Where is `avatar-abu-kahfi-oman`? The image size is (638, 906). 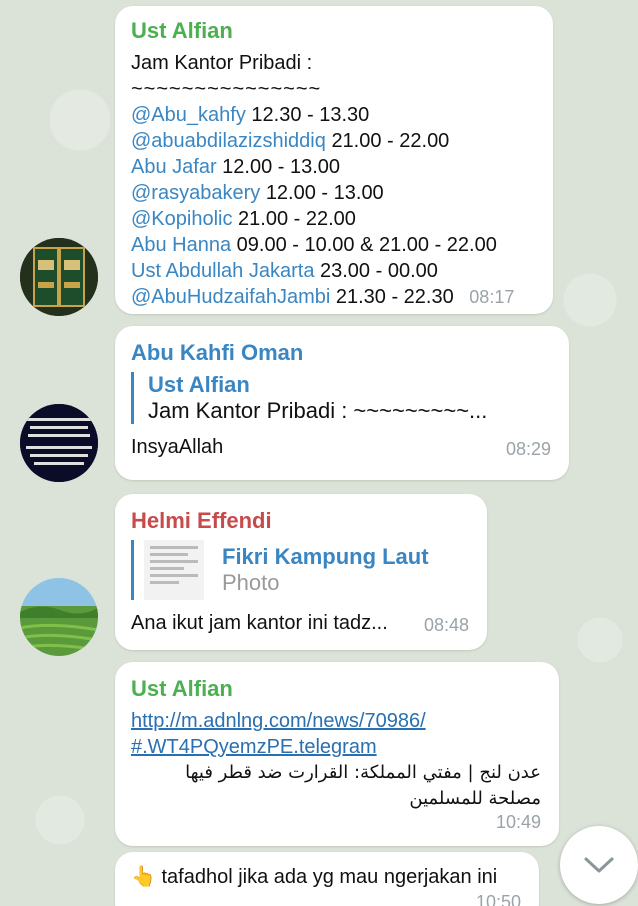
avatar-abu-kahfi-oman is located at coordinates (59, 443).